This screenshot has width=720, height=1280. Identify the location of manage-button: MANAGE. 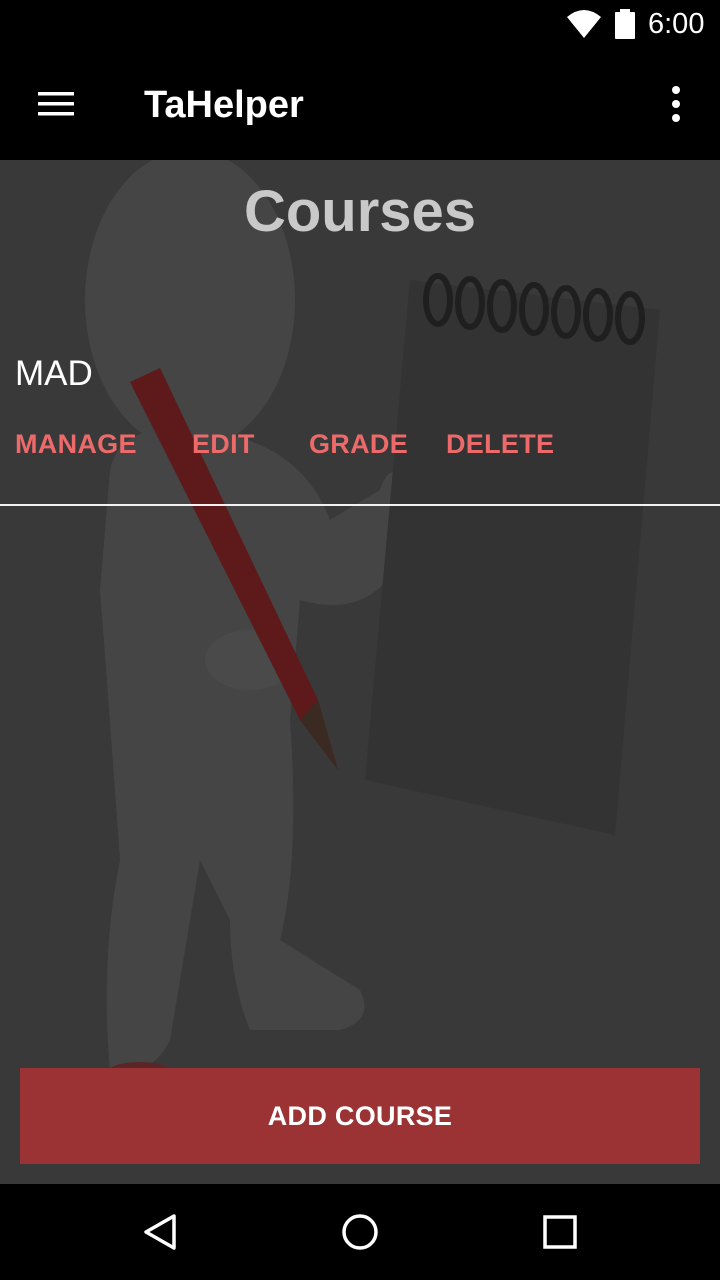
(76, 444).